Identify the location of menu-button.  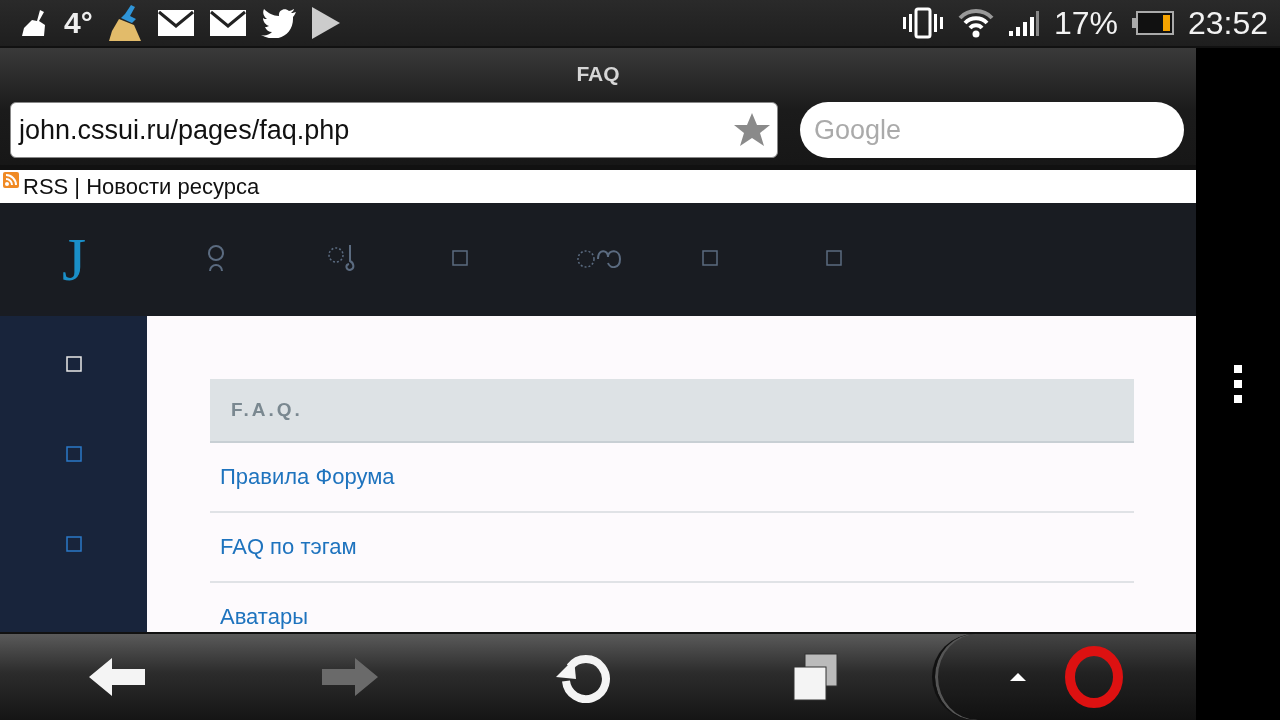
(1064, 677).